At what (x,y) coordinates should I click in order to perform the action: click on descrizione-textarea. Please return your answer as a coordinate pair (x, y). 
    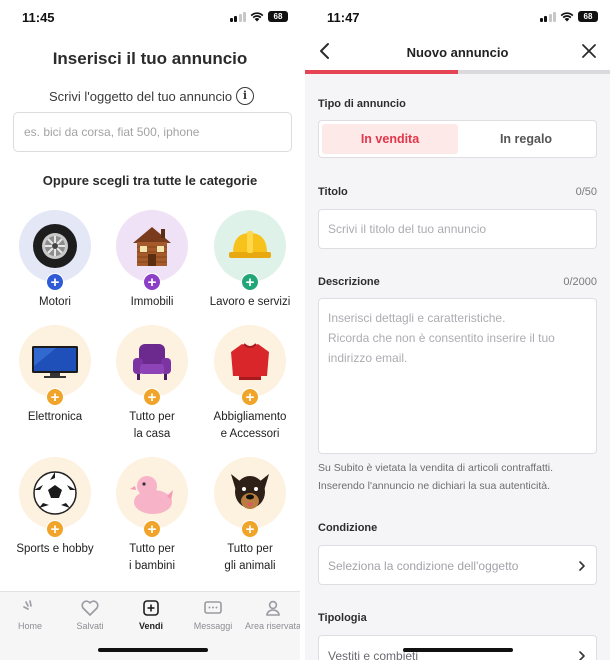
    Looking at the image, I should click on (457, 376).